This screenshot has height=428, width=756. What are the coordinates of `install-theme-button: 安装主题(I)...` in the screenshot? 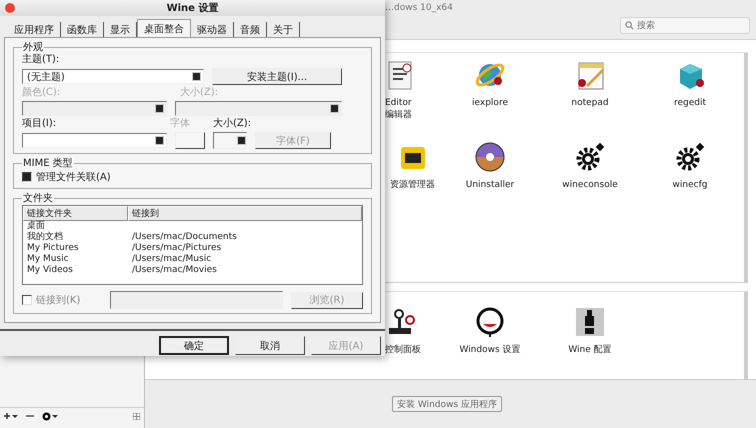 It's located at (277, 76).